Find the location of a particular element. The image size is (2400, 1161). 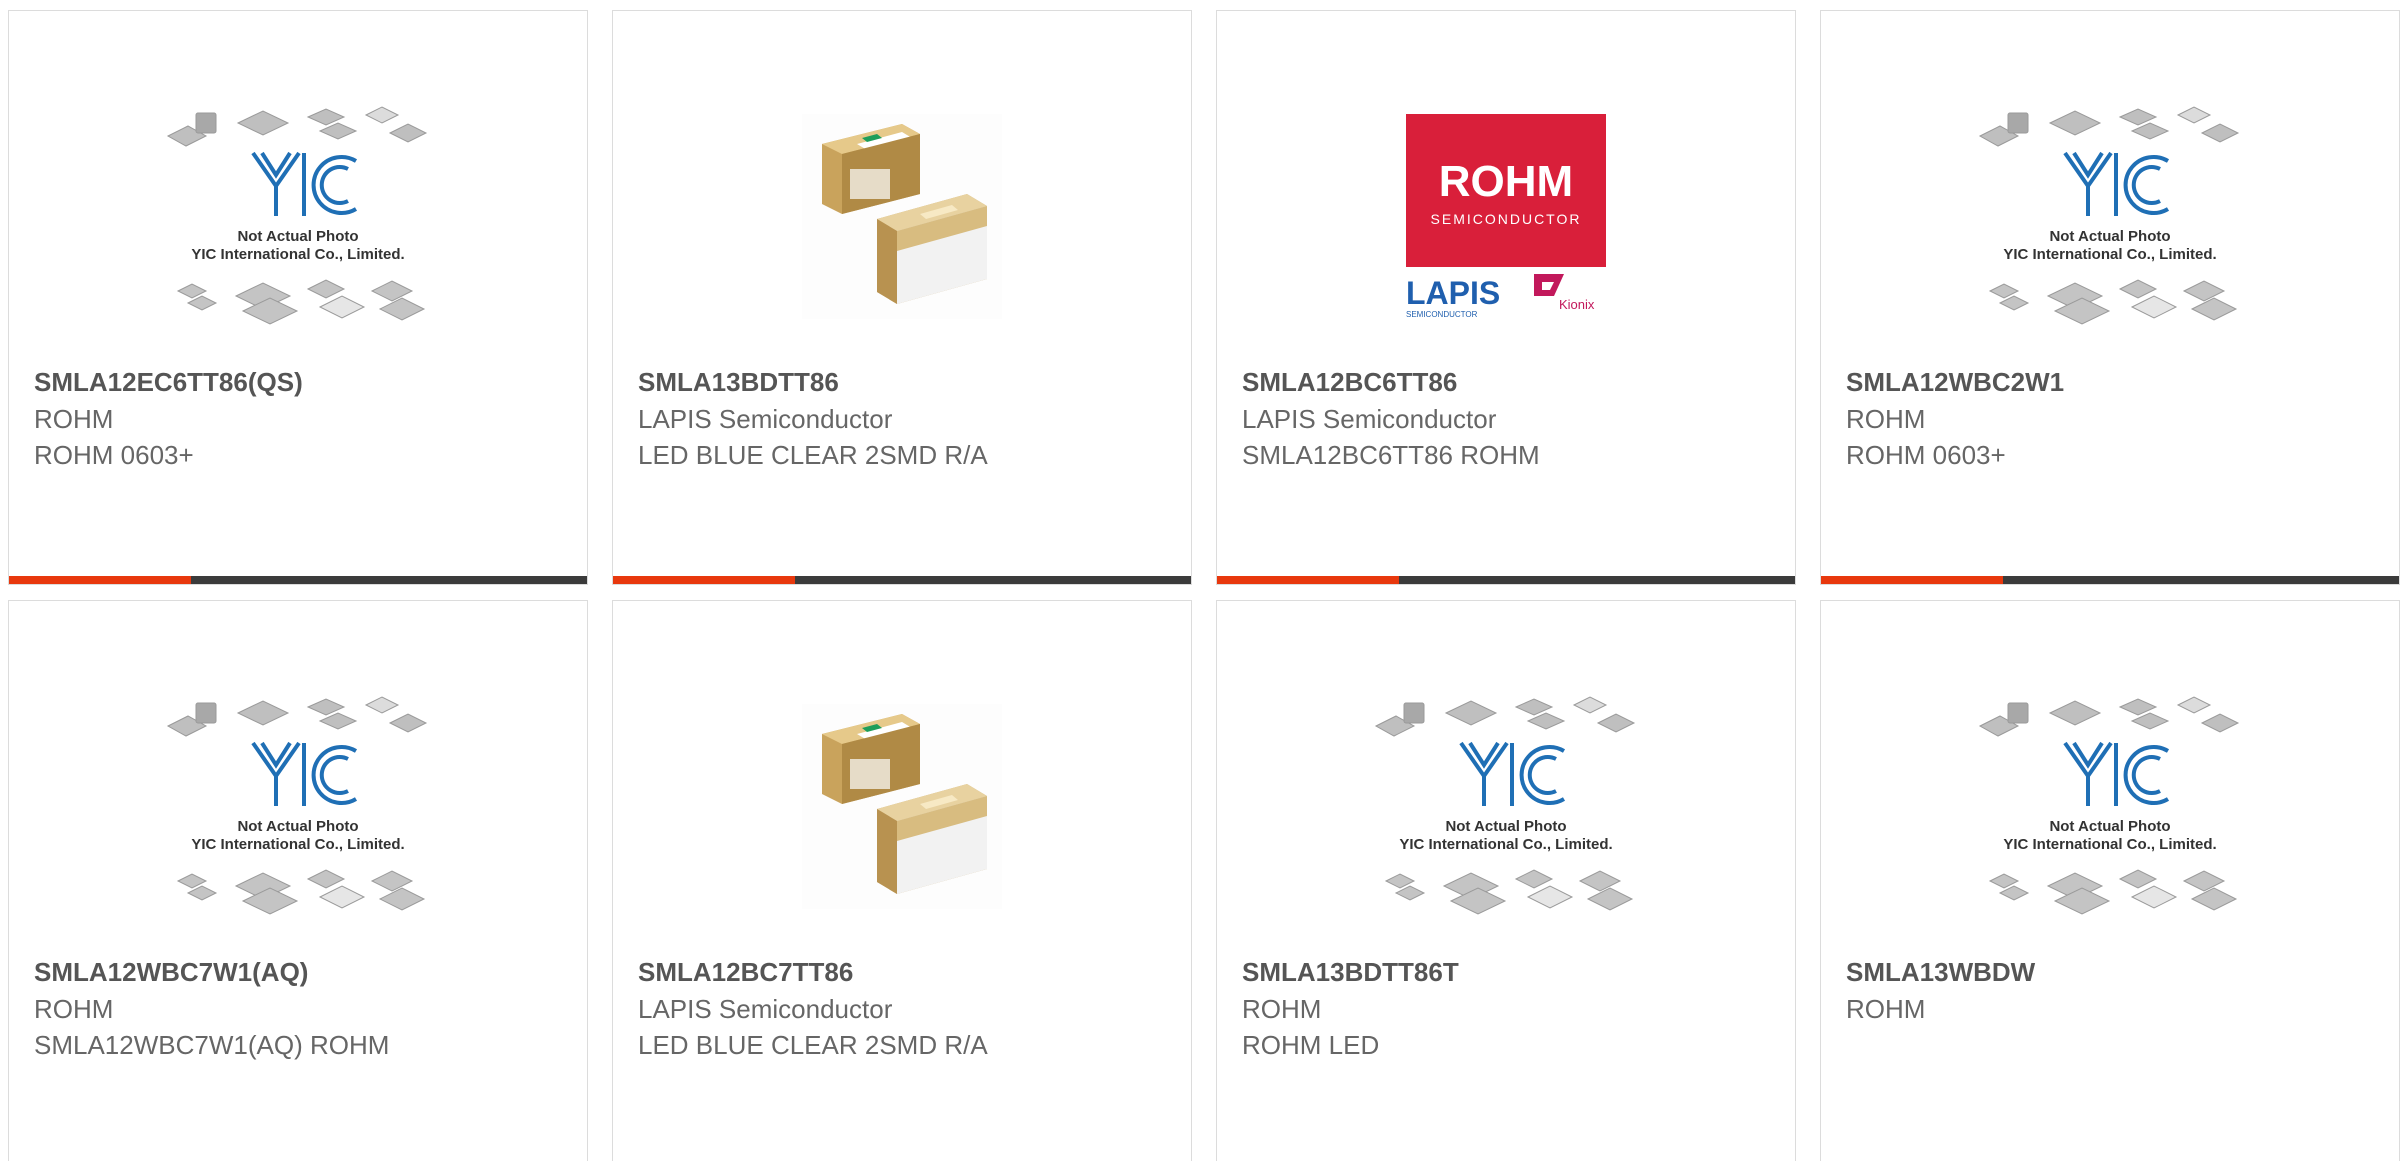

product-part-number: SMLA13WBDW is located at coordinates (1940, 972).